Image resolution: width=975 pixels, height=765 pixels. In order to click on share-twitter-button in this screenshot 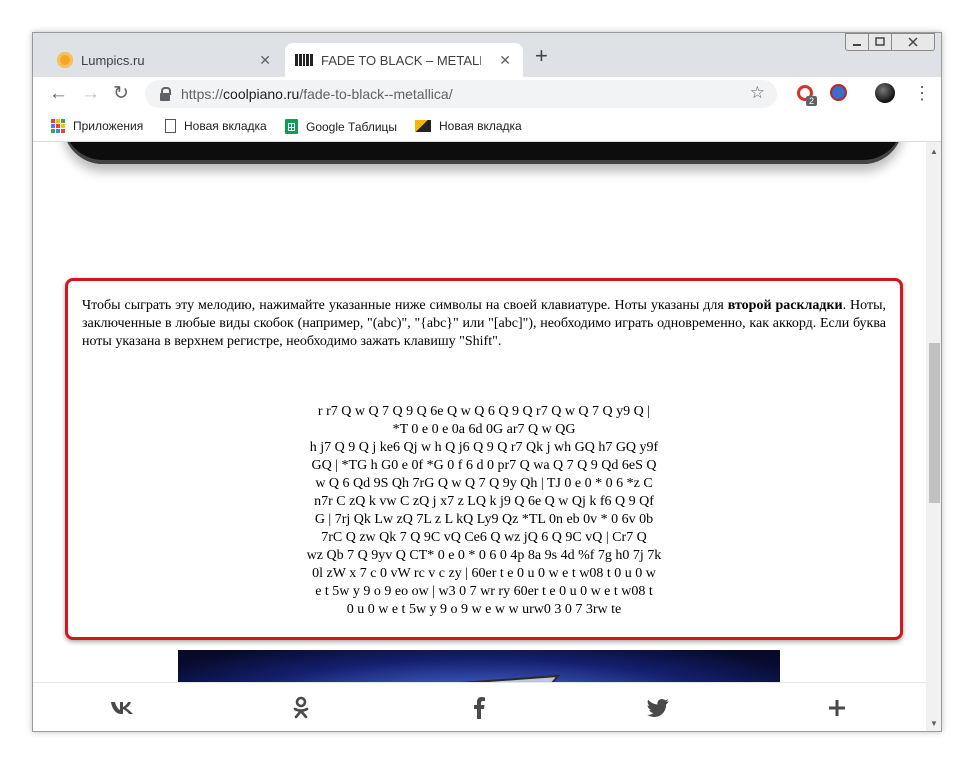, I will do `click(658, 707)`.